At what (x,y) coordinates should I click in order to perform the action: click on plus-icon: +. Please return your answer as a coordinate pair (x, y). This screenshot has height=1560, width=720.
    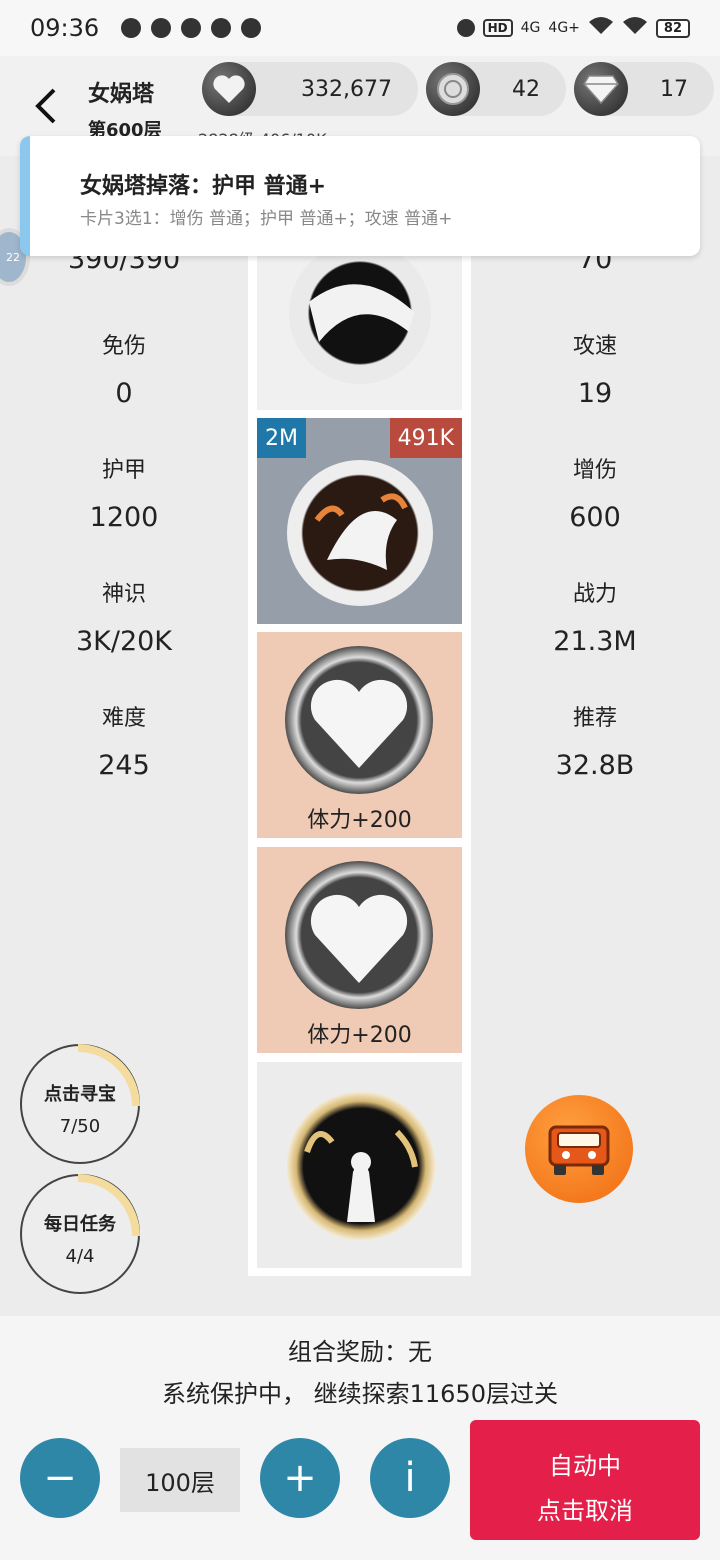
    Looking at the image, I should click on (300, 1478).